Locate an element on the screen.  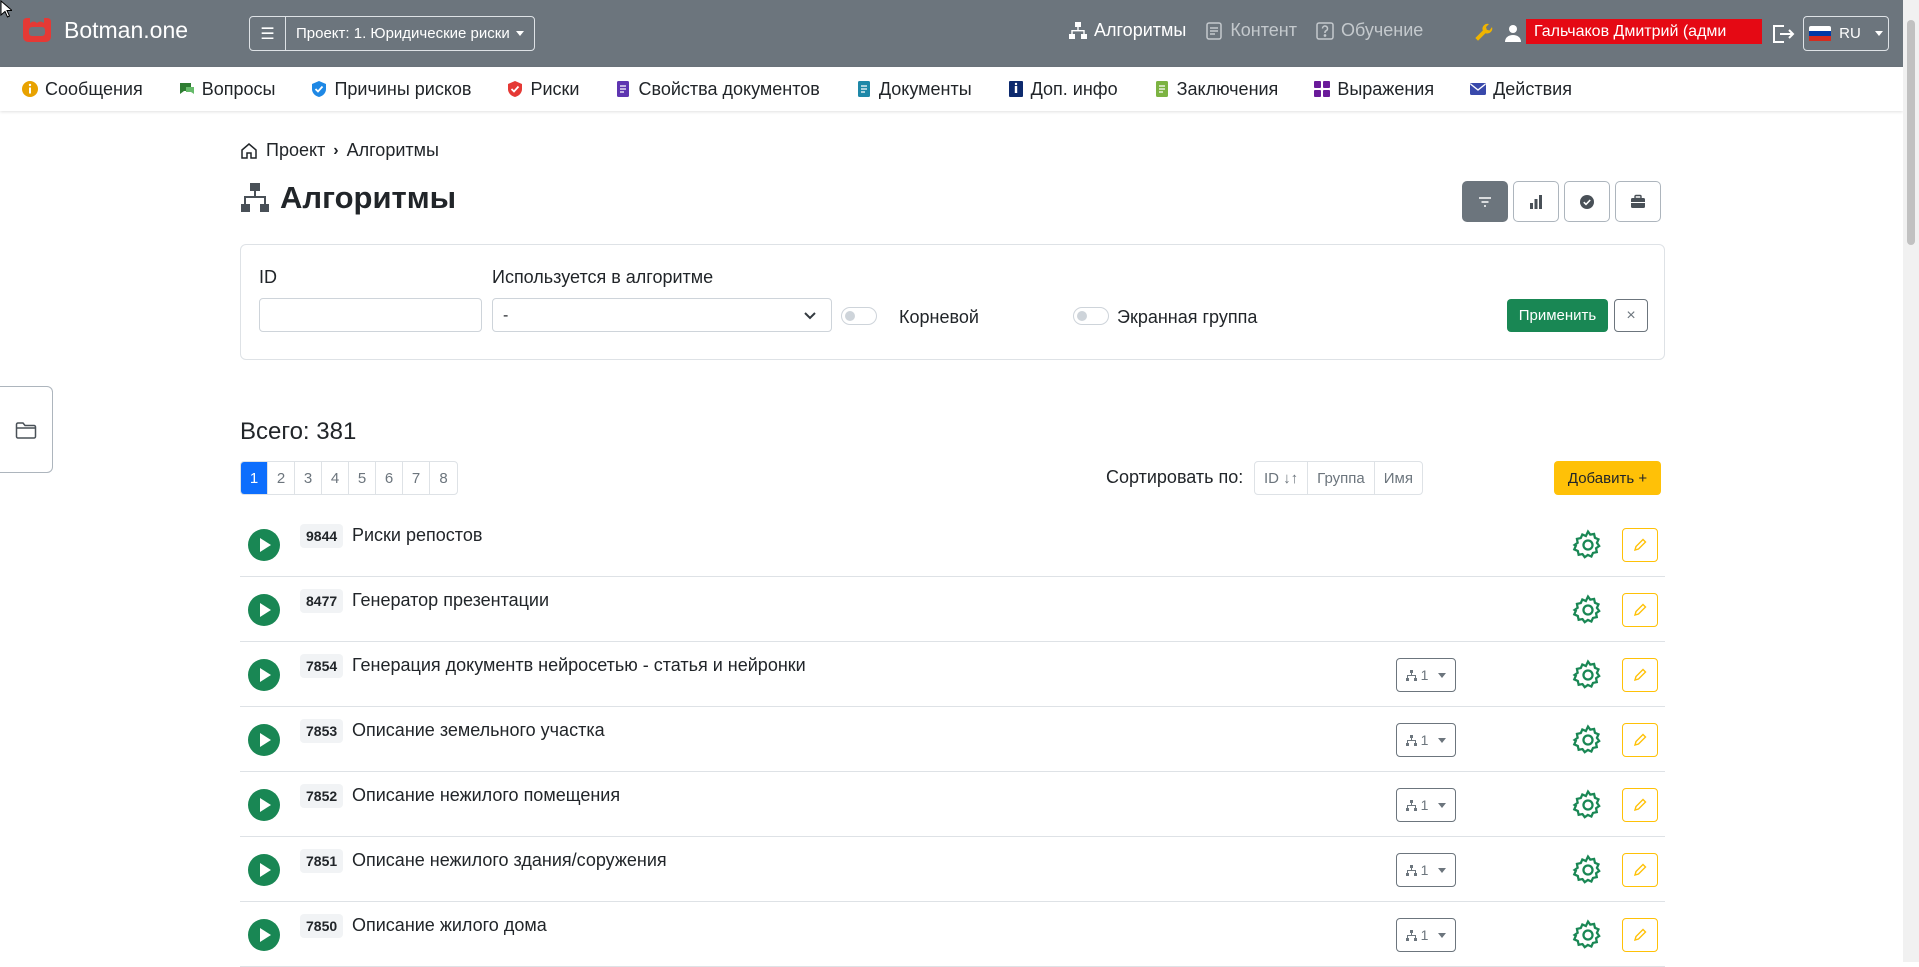
sort-by-id-button: ID ↓↑ is located at coordinates (1282, 478).